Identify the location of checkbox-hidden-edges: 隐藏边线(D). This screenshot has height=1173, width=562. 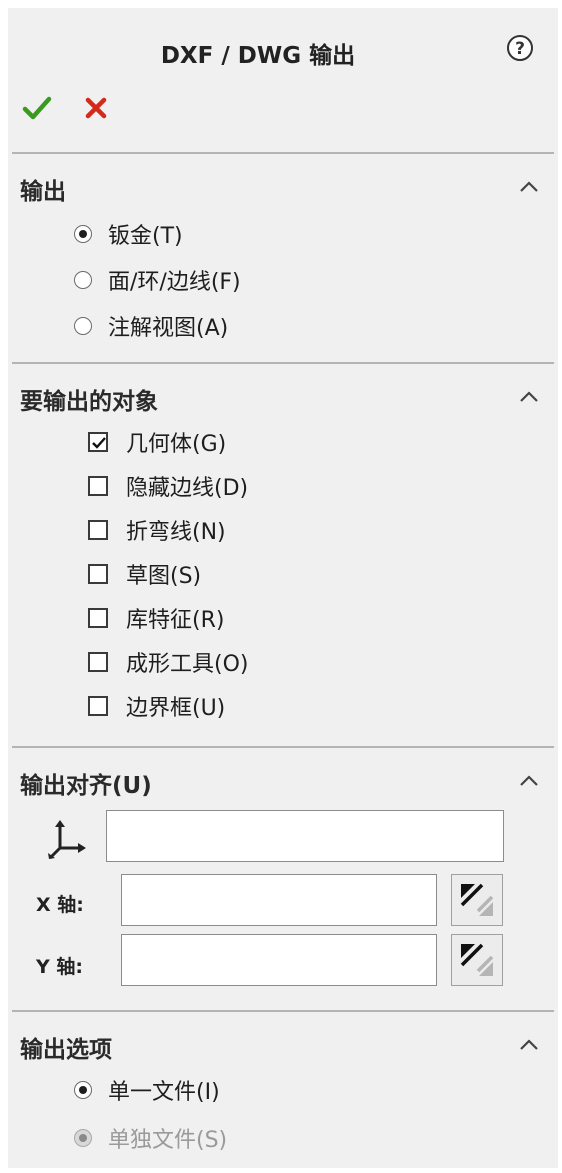
(168, 486).